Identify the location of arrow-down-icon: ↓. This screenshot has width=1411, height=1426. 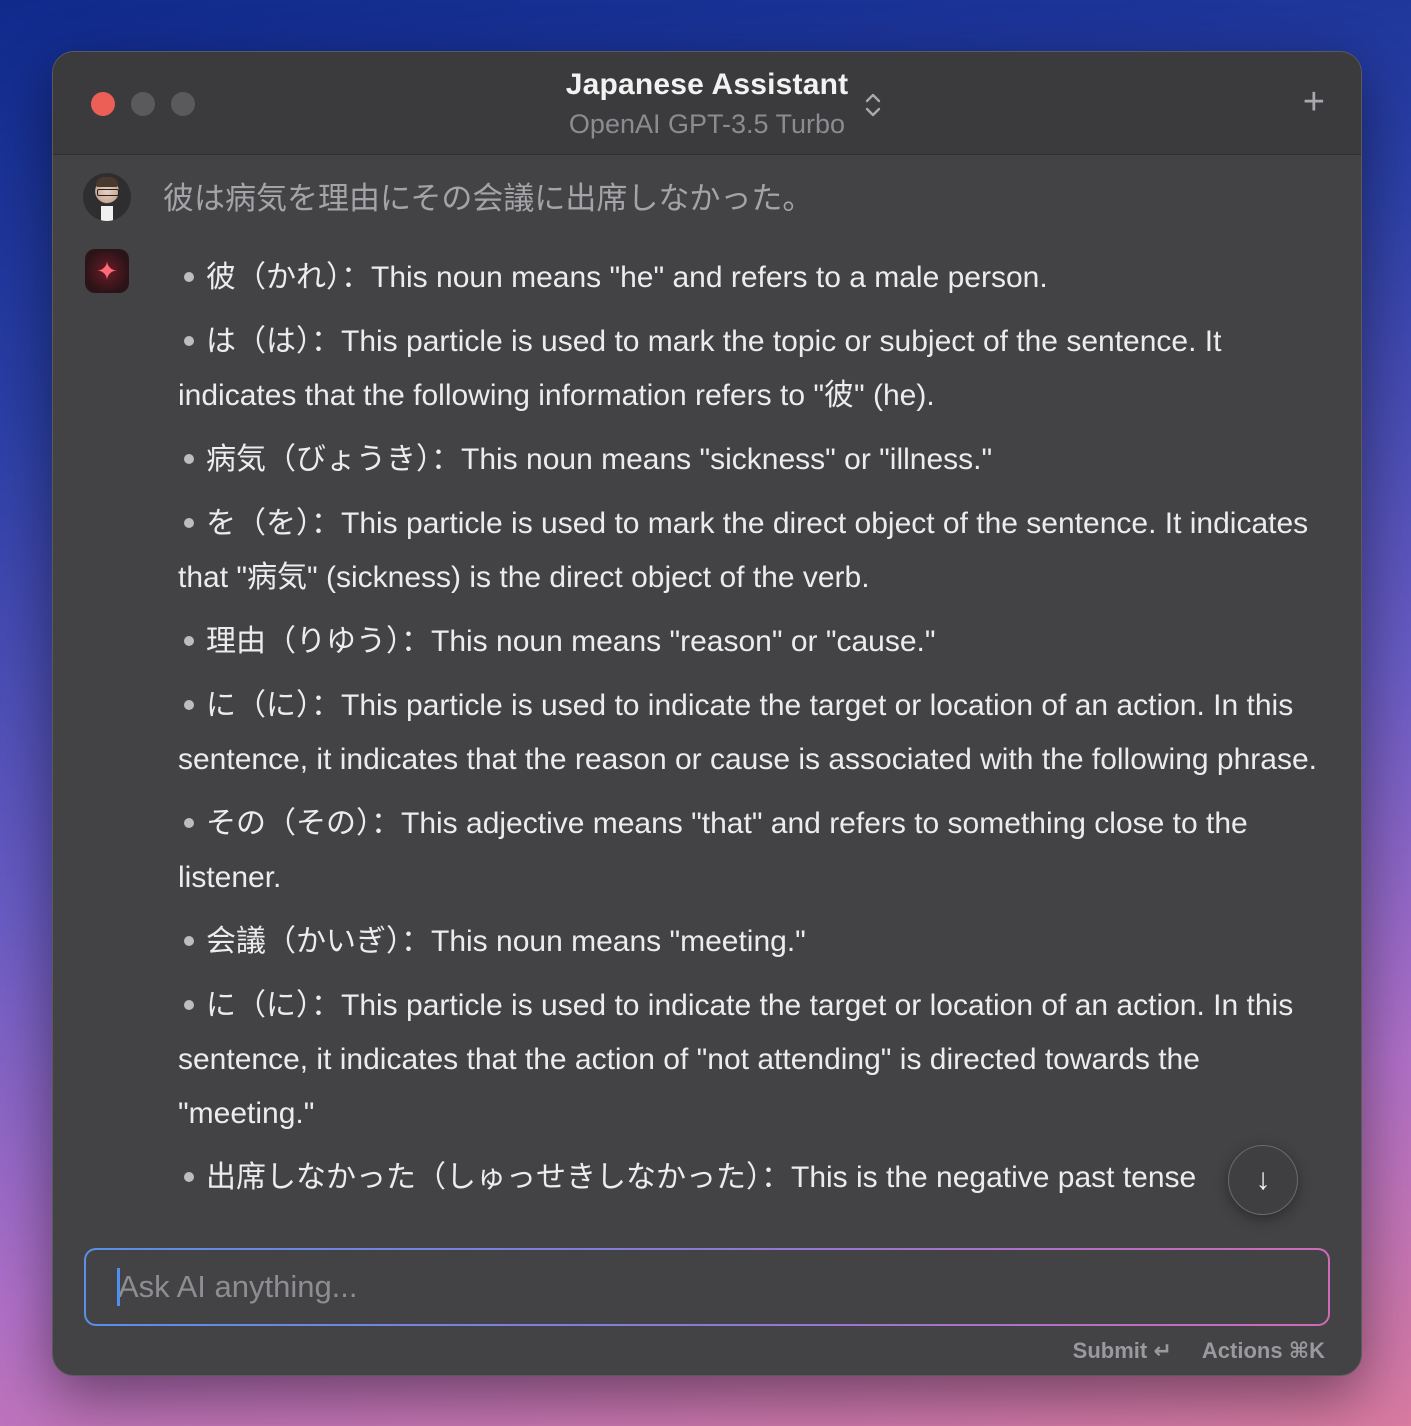
(1263, 1180).